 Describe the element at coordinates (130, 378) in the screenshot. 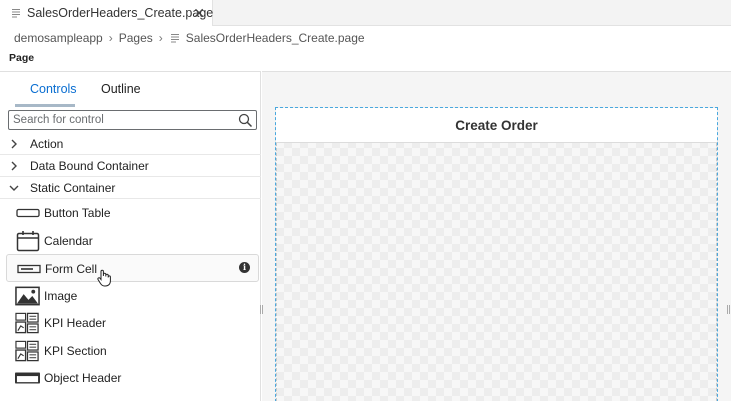

I see `control-object-header: Object Header` at that location.